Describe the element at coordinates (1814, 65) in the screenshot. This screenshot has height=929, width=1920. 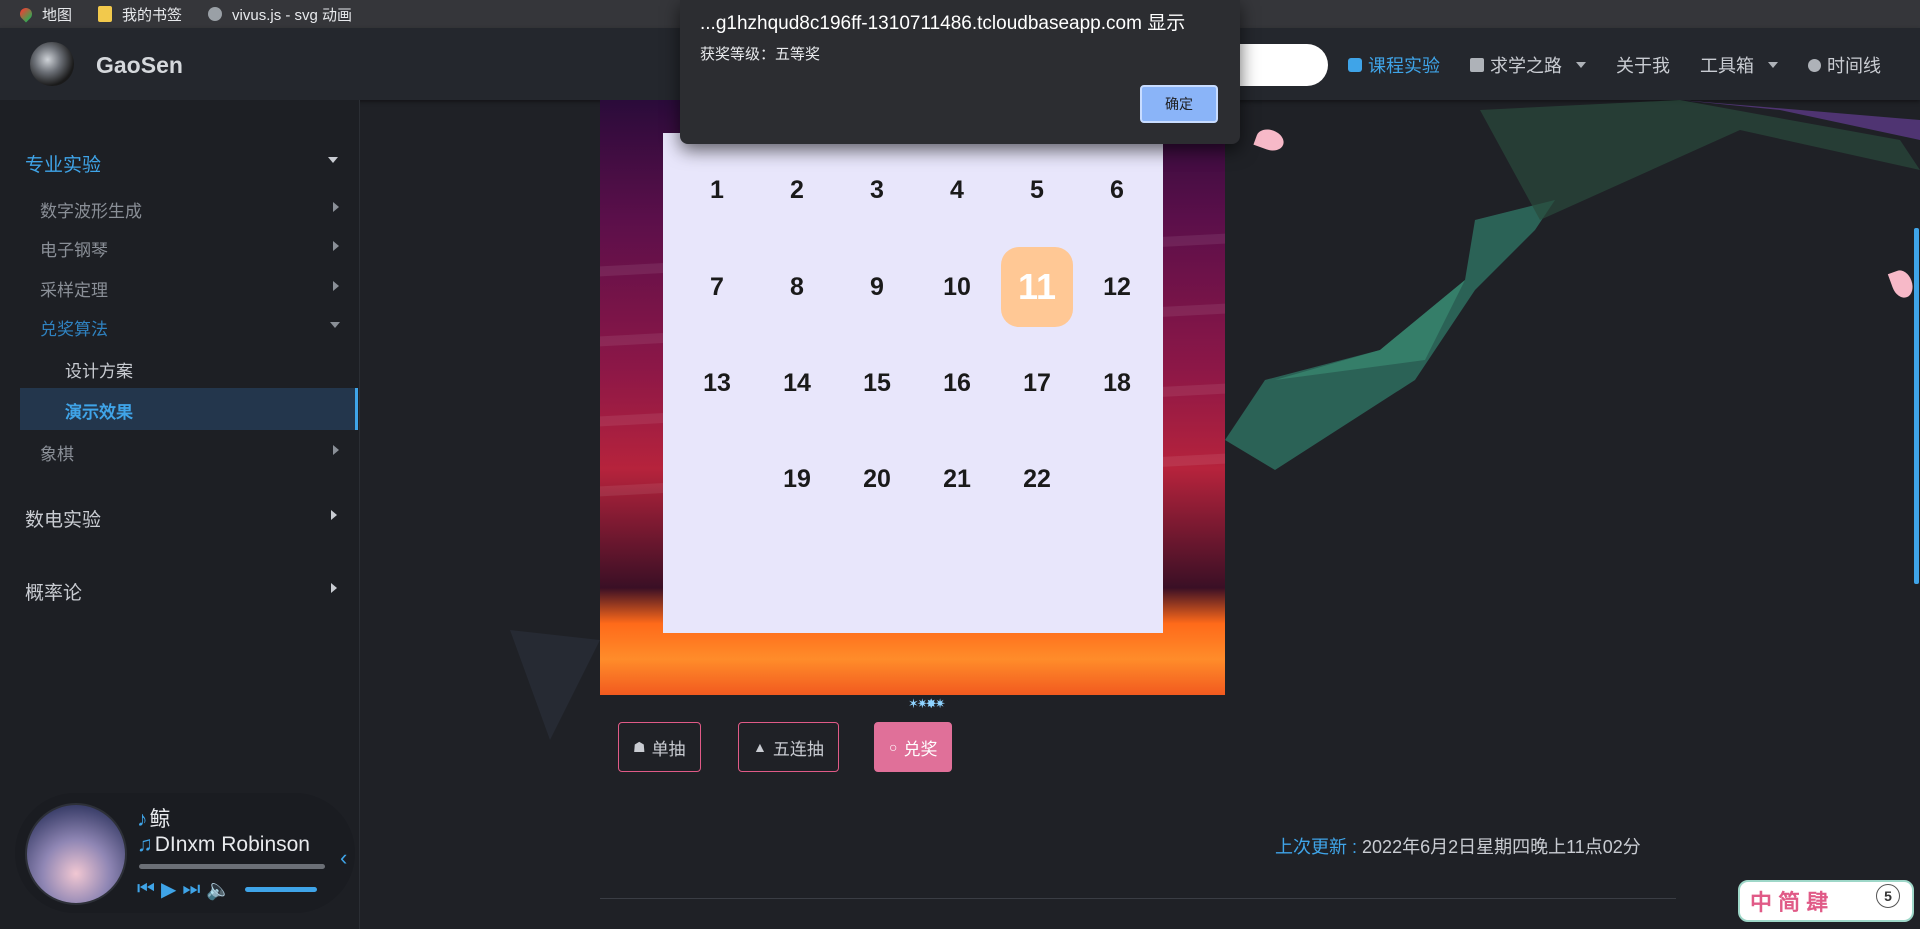
I see `clock-icon` at that location.